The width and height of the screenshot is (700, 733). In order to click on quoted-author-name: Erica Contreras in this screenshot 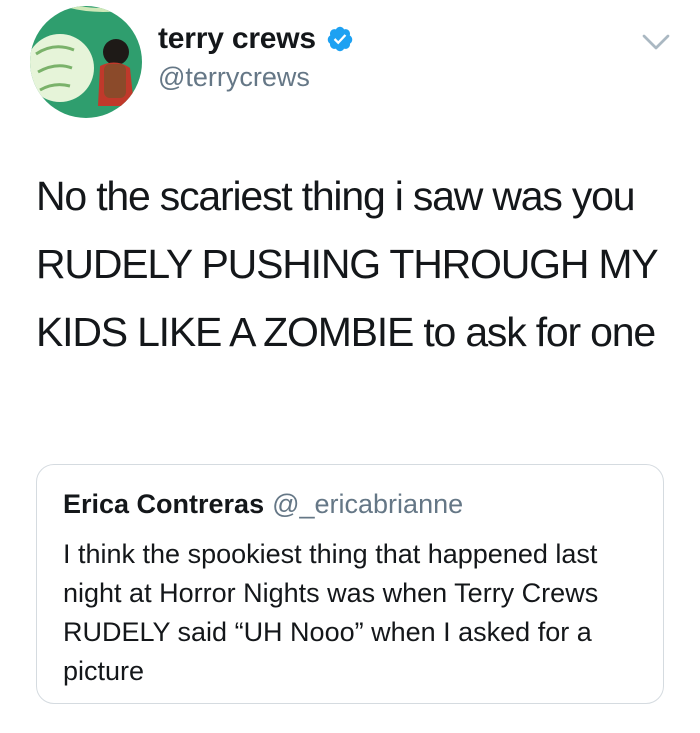, I will do `click(164, 504)`.